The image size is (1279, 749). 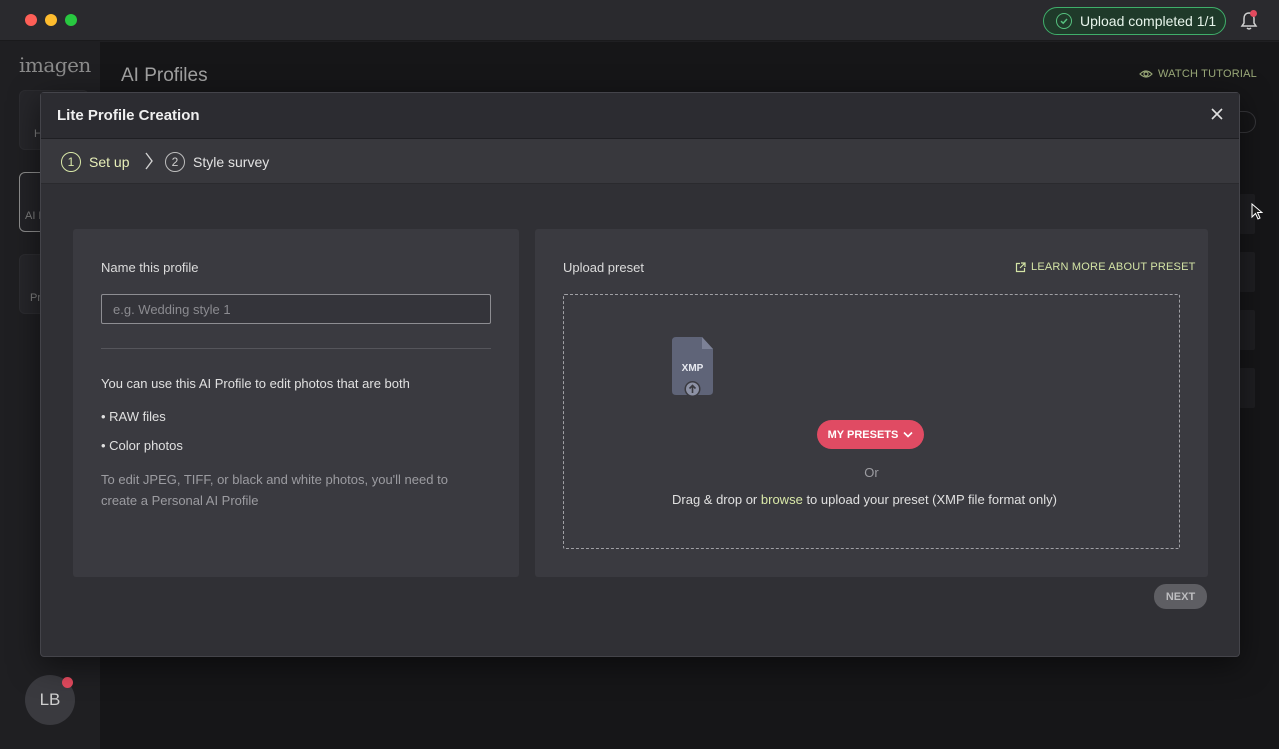 I want to click on my-presets-label: MY PRESETS, so click(x=863, y=434).